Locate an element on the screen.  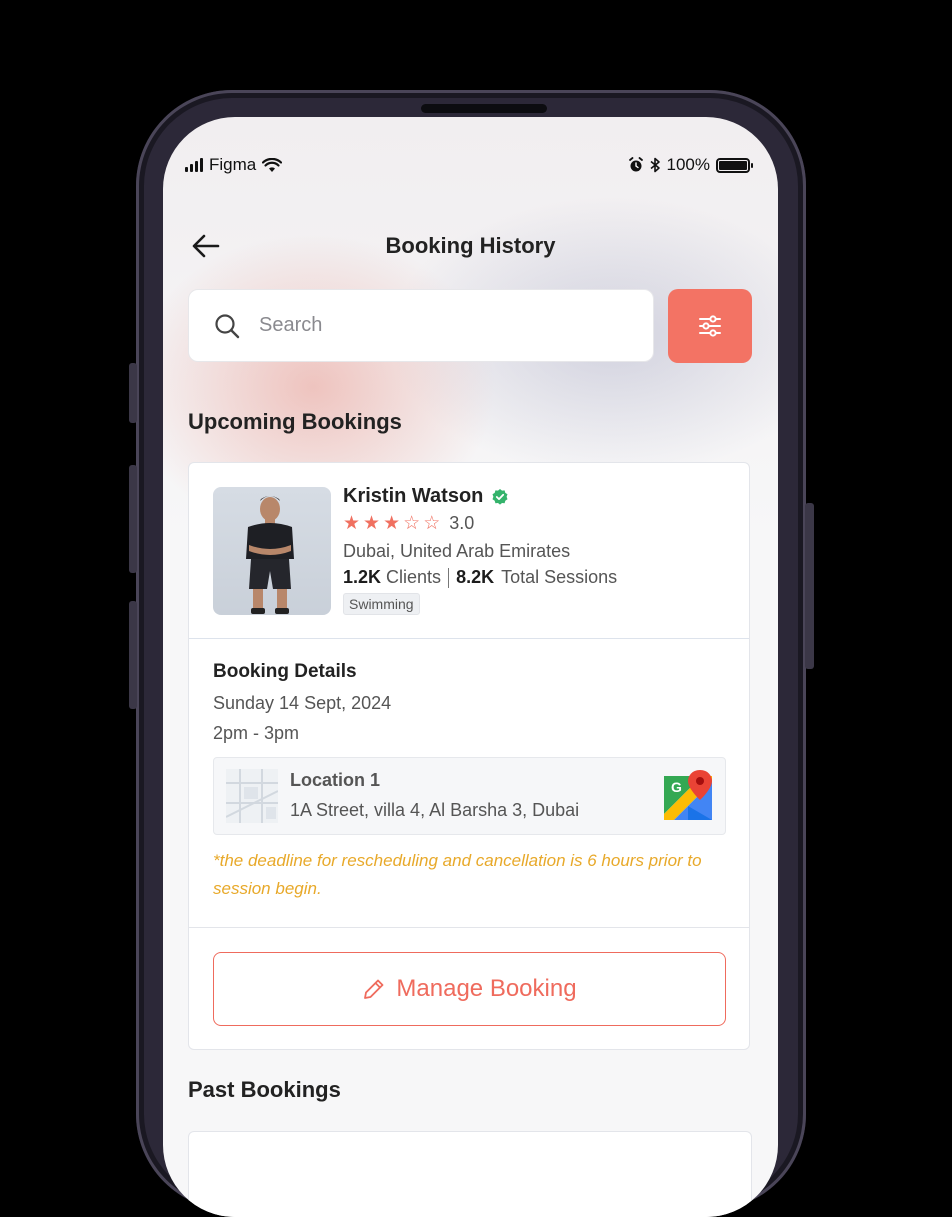
power-button is located at coordinates (809, 586).